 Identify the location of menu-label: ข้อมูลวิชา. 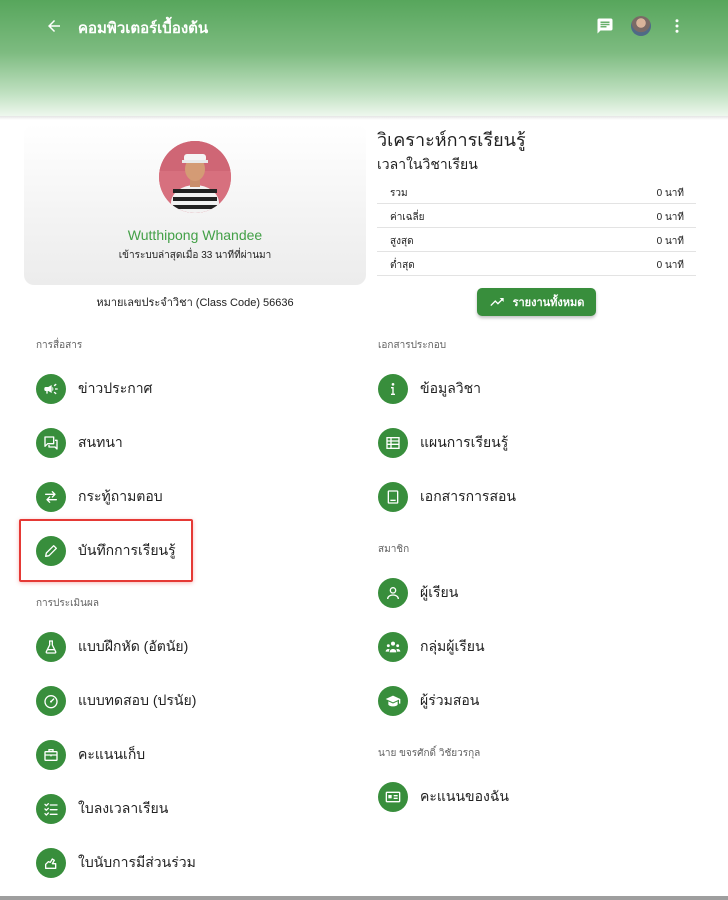
(451, 388).